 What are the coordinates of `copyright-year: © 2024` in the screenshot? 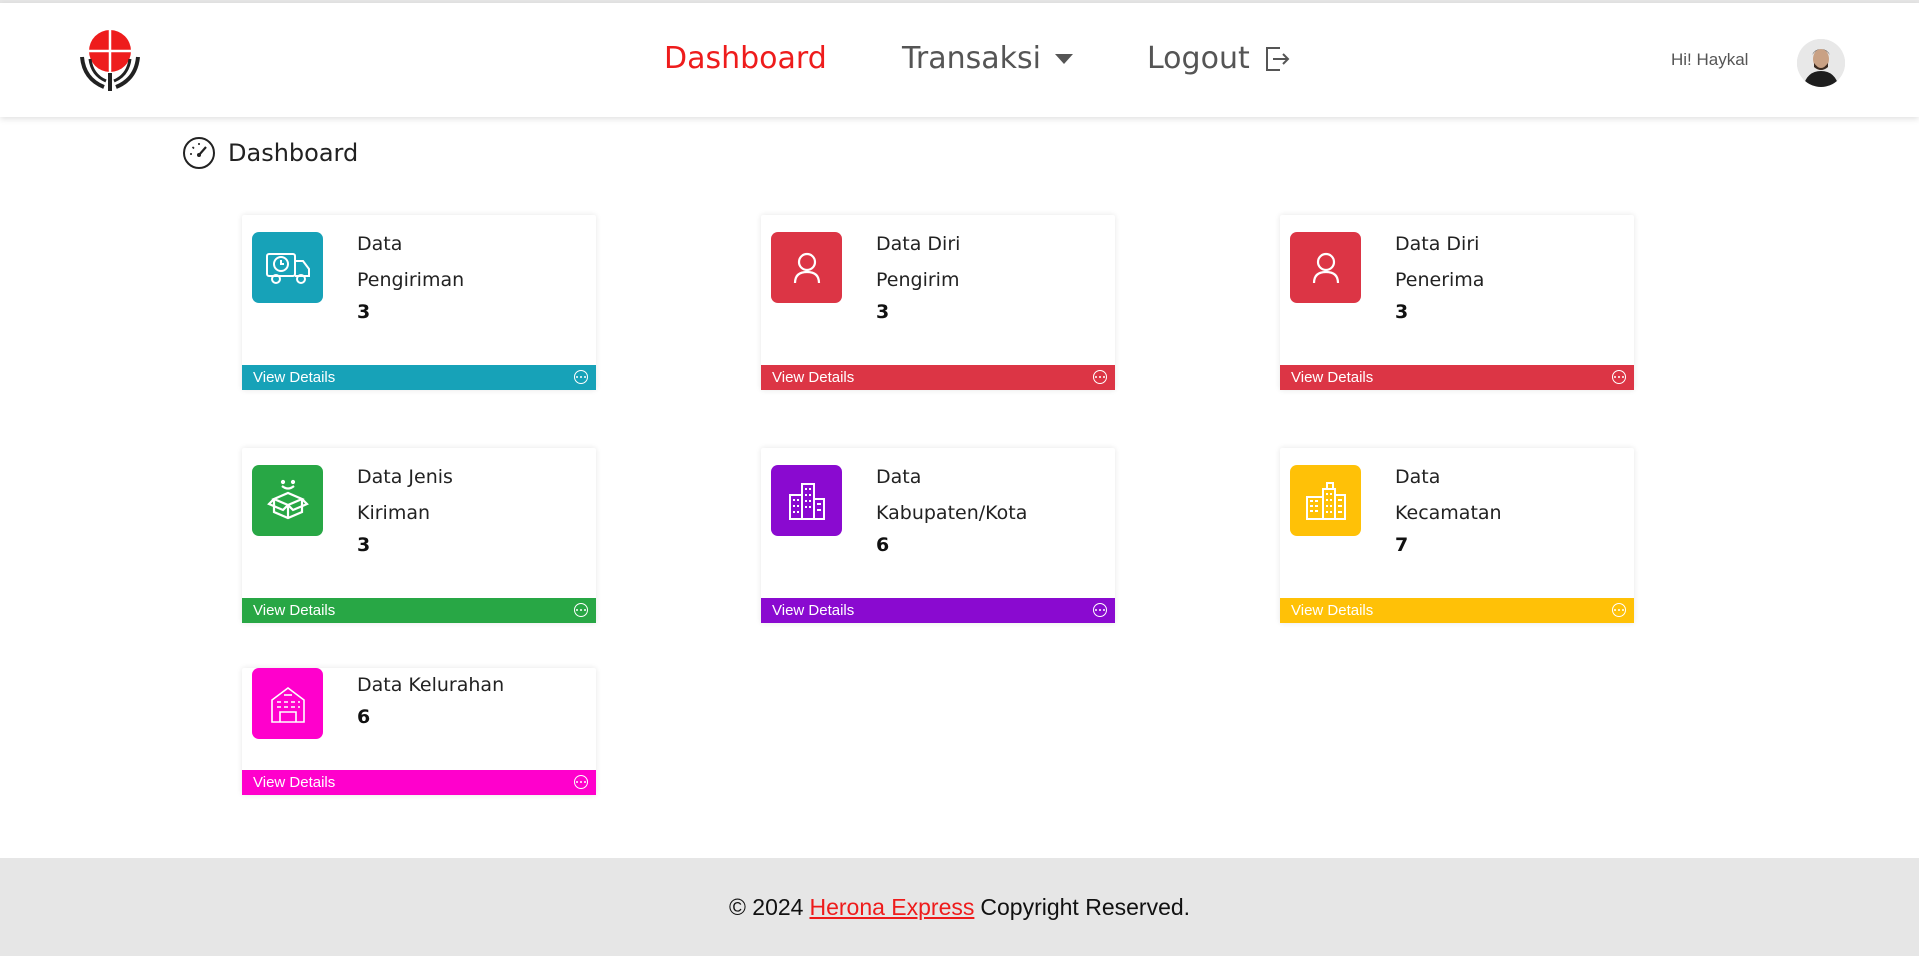 It's located at (766, 906).